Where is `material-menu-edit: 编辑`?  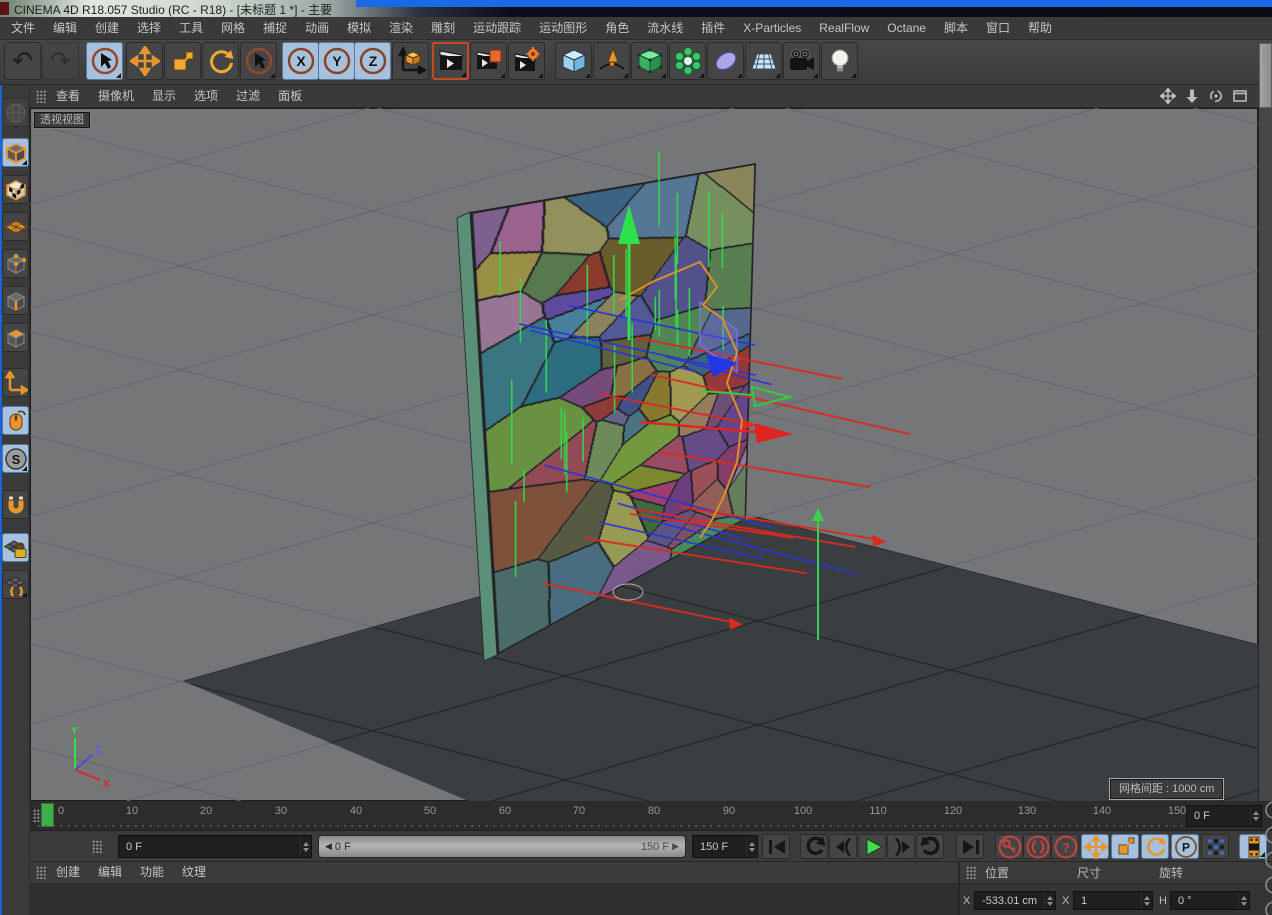 material-menu-edit: 编辑 is located at coordinates (110, 872).